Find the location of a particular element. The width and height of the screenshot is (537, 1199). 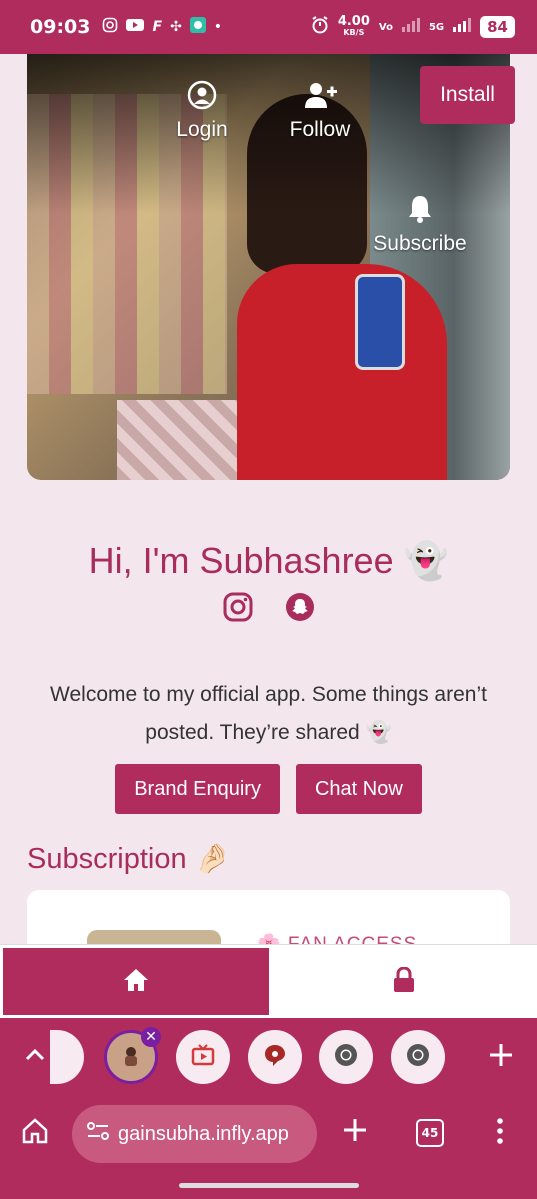

youtube-notification-icon is located at coordinates (135, 27).